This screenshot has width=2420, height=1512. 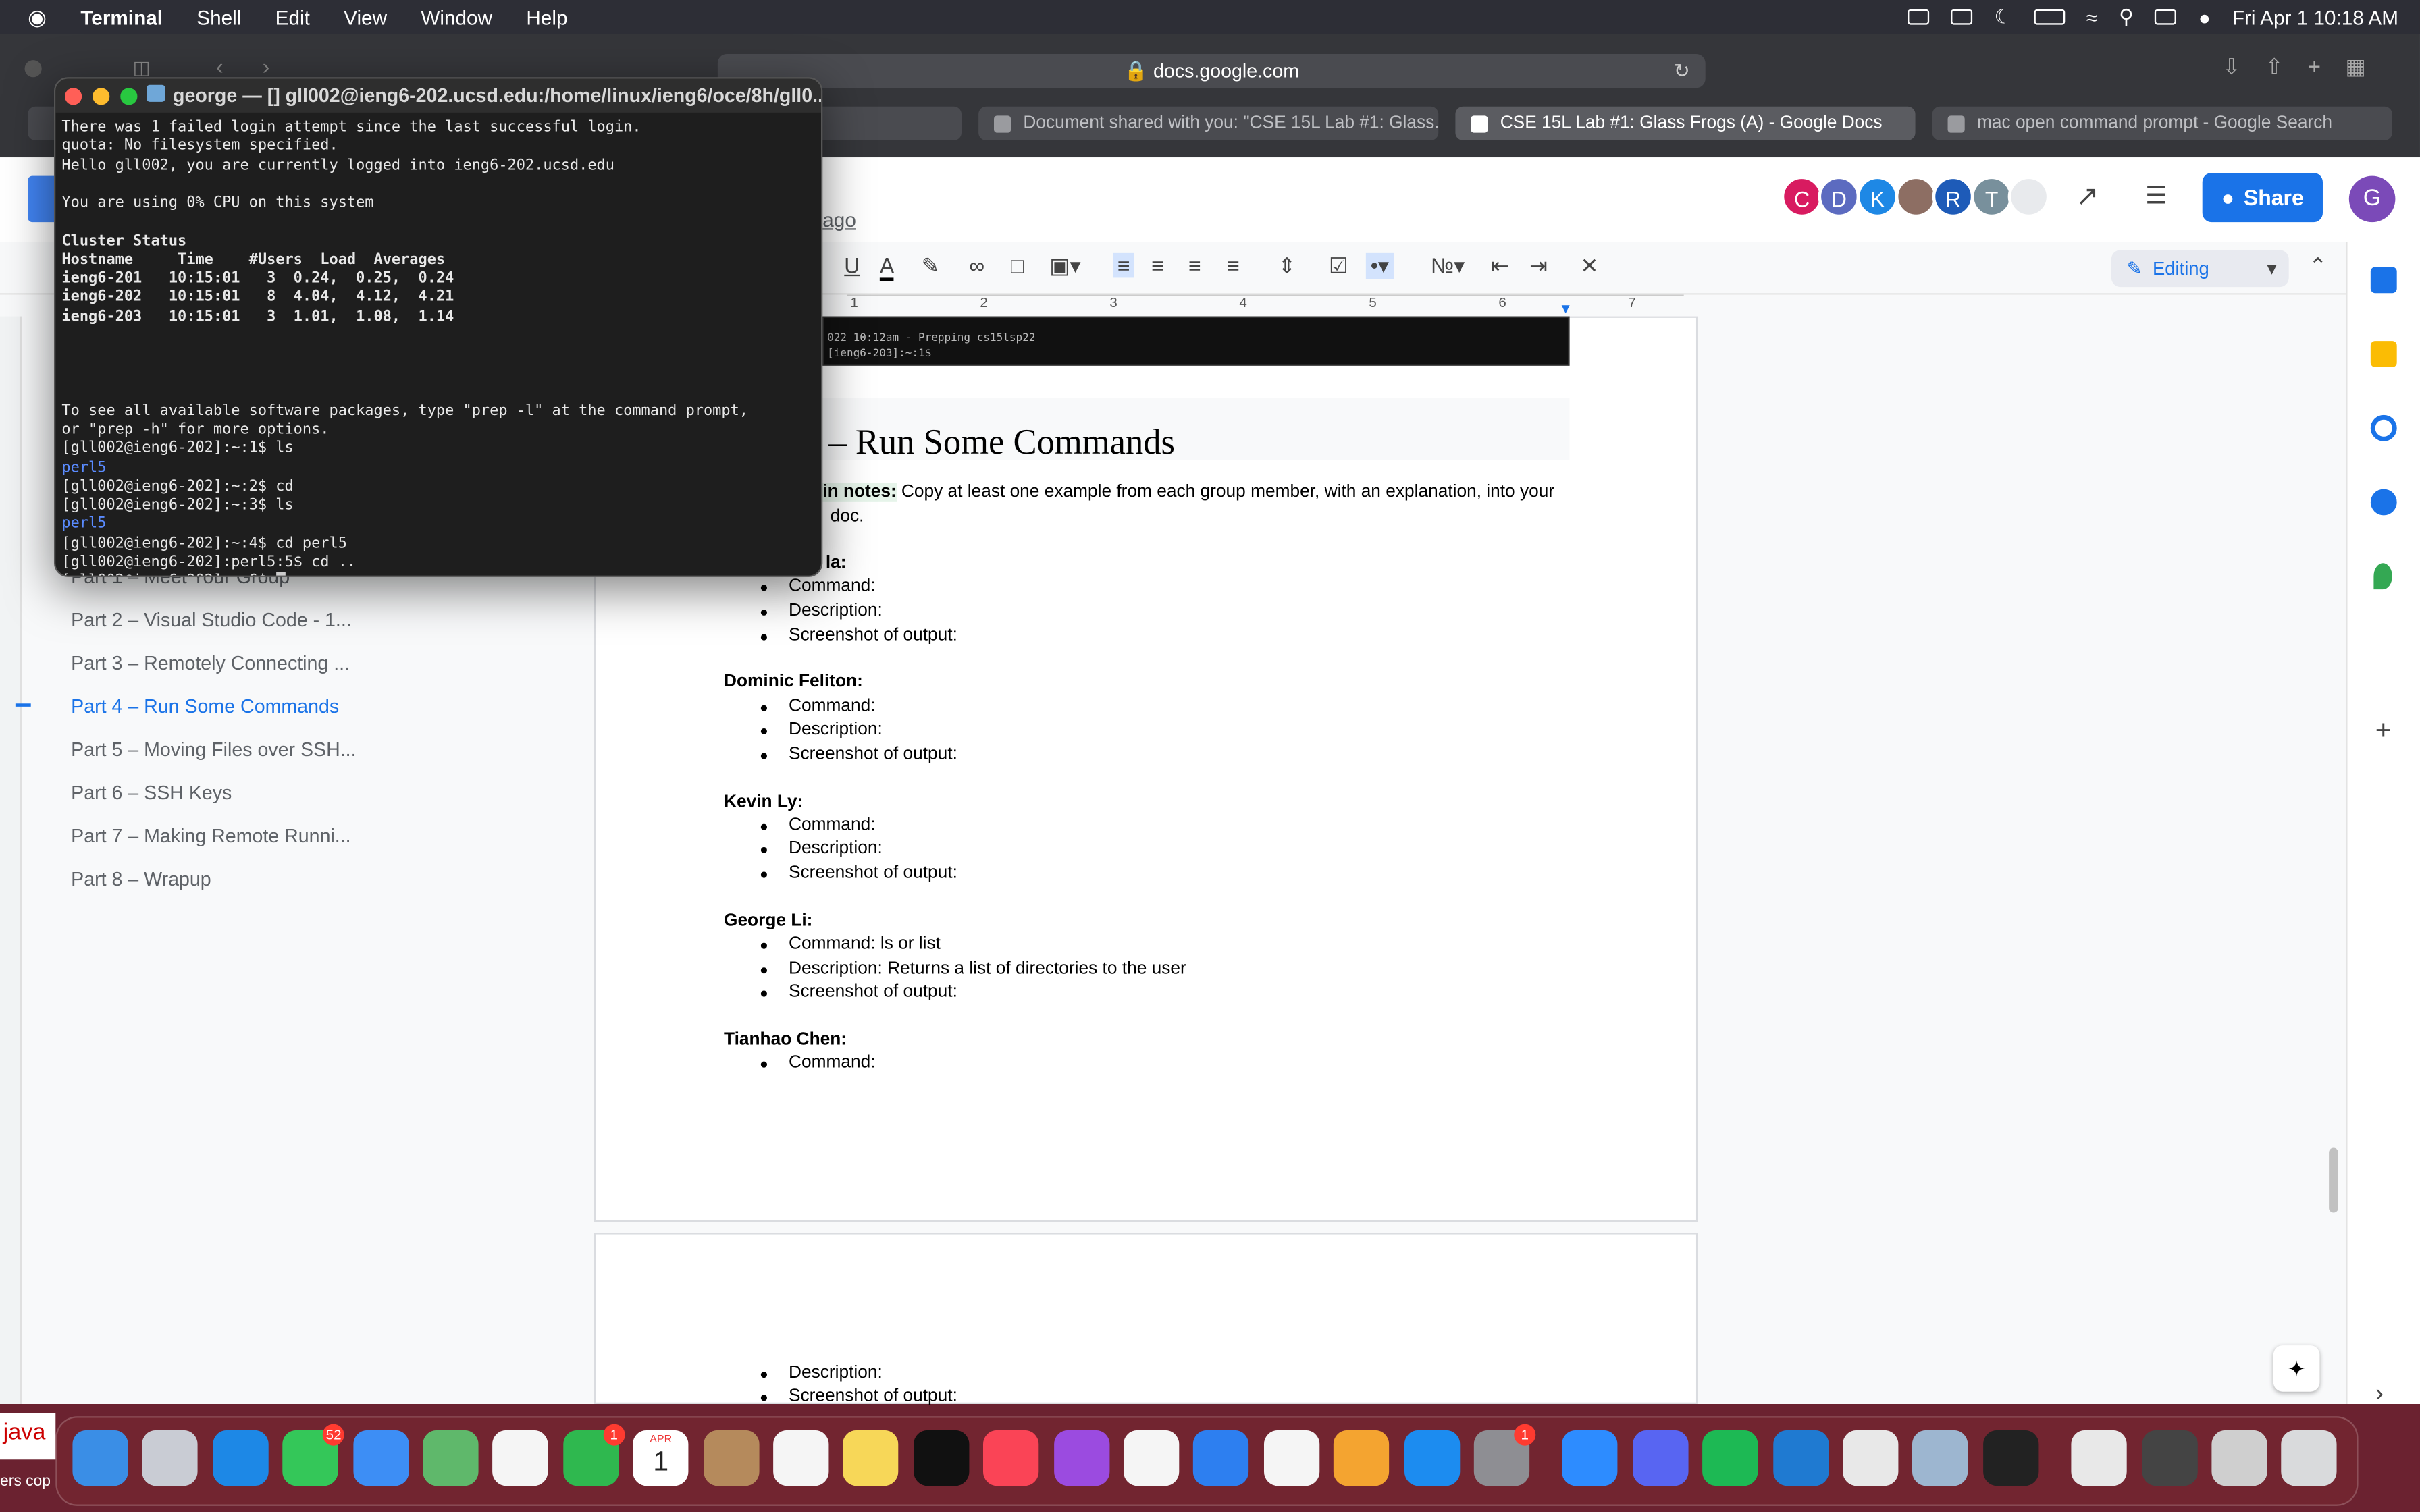 I want to click on outline-item-part-8: Part 8 – Wrapup, so click(x=141, y=879).